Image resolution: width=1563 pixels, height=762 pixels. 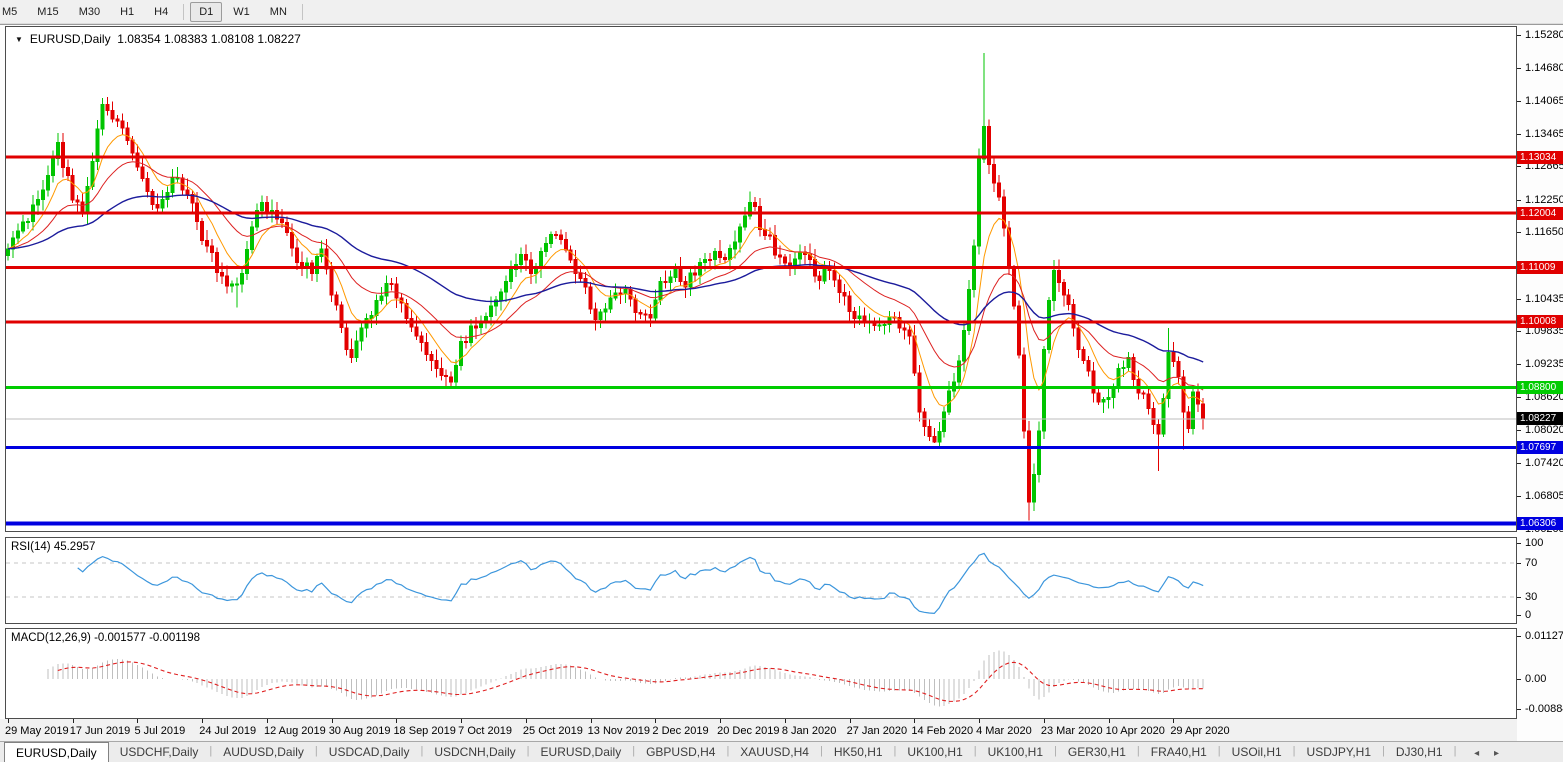 What do you see at coordinates (1544, 199) in the screenshot?
I see `y-axis-label: 1.12250` at bounding box center [1544, 199].